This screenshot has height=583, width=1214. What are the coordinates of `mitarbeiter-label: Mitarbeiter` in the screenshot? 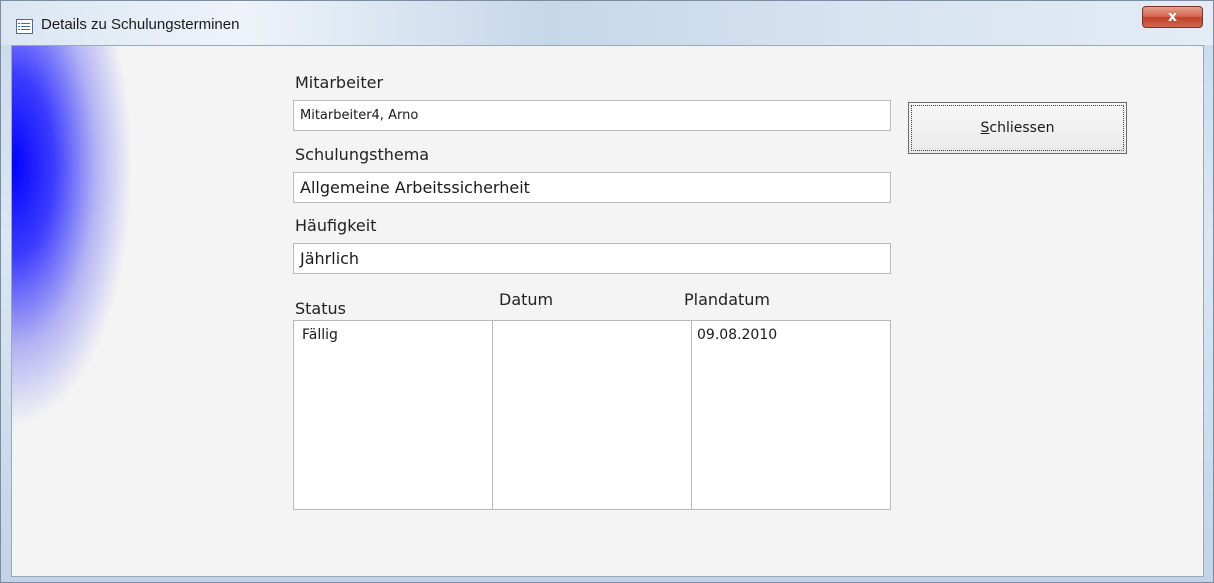 It's located at (339, 82).